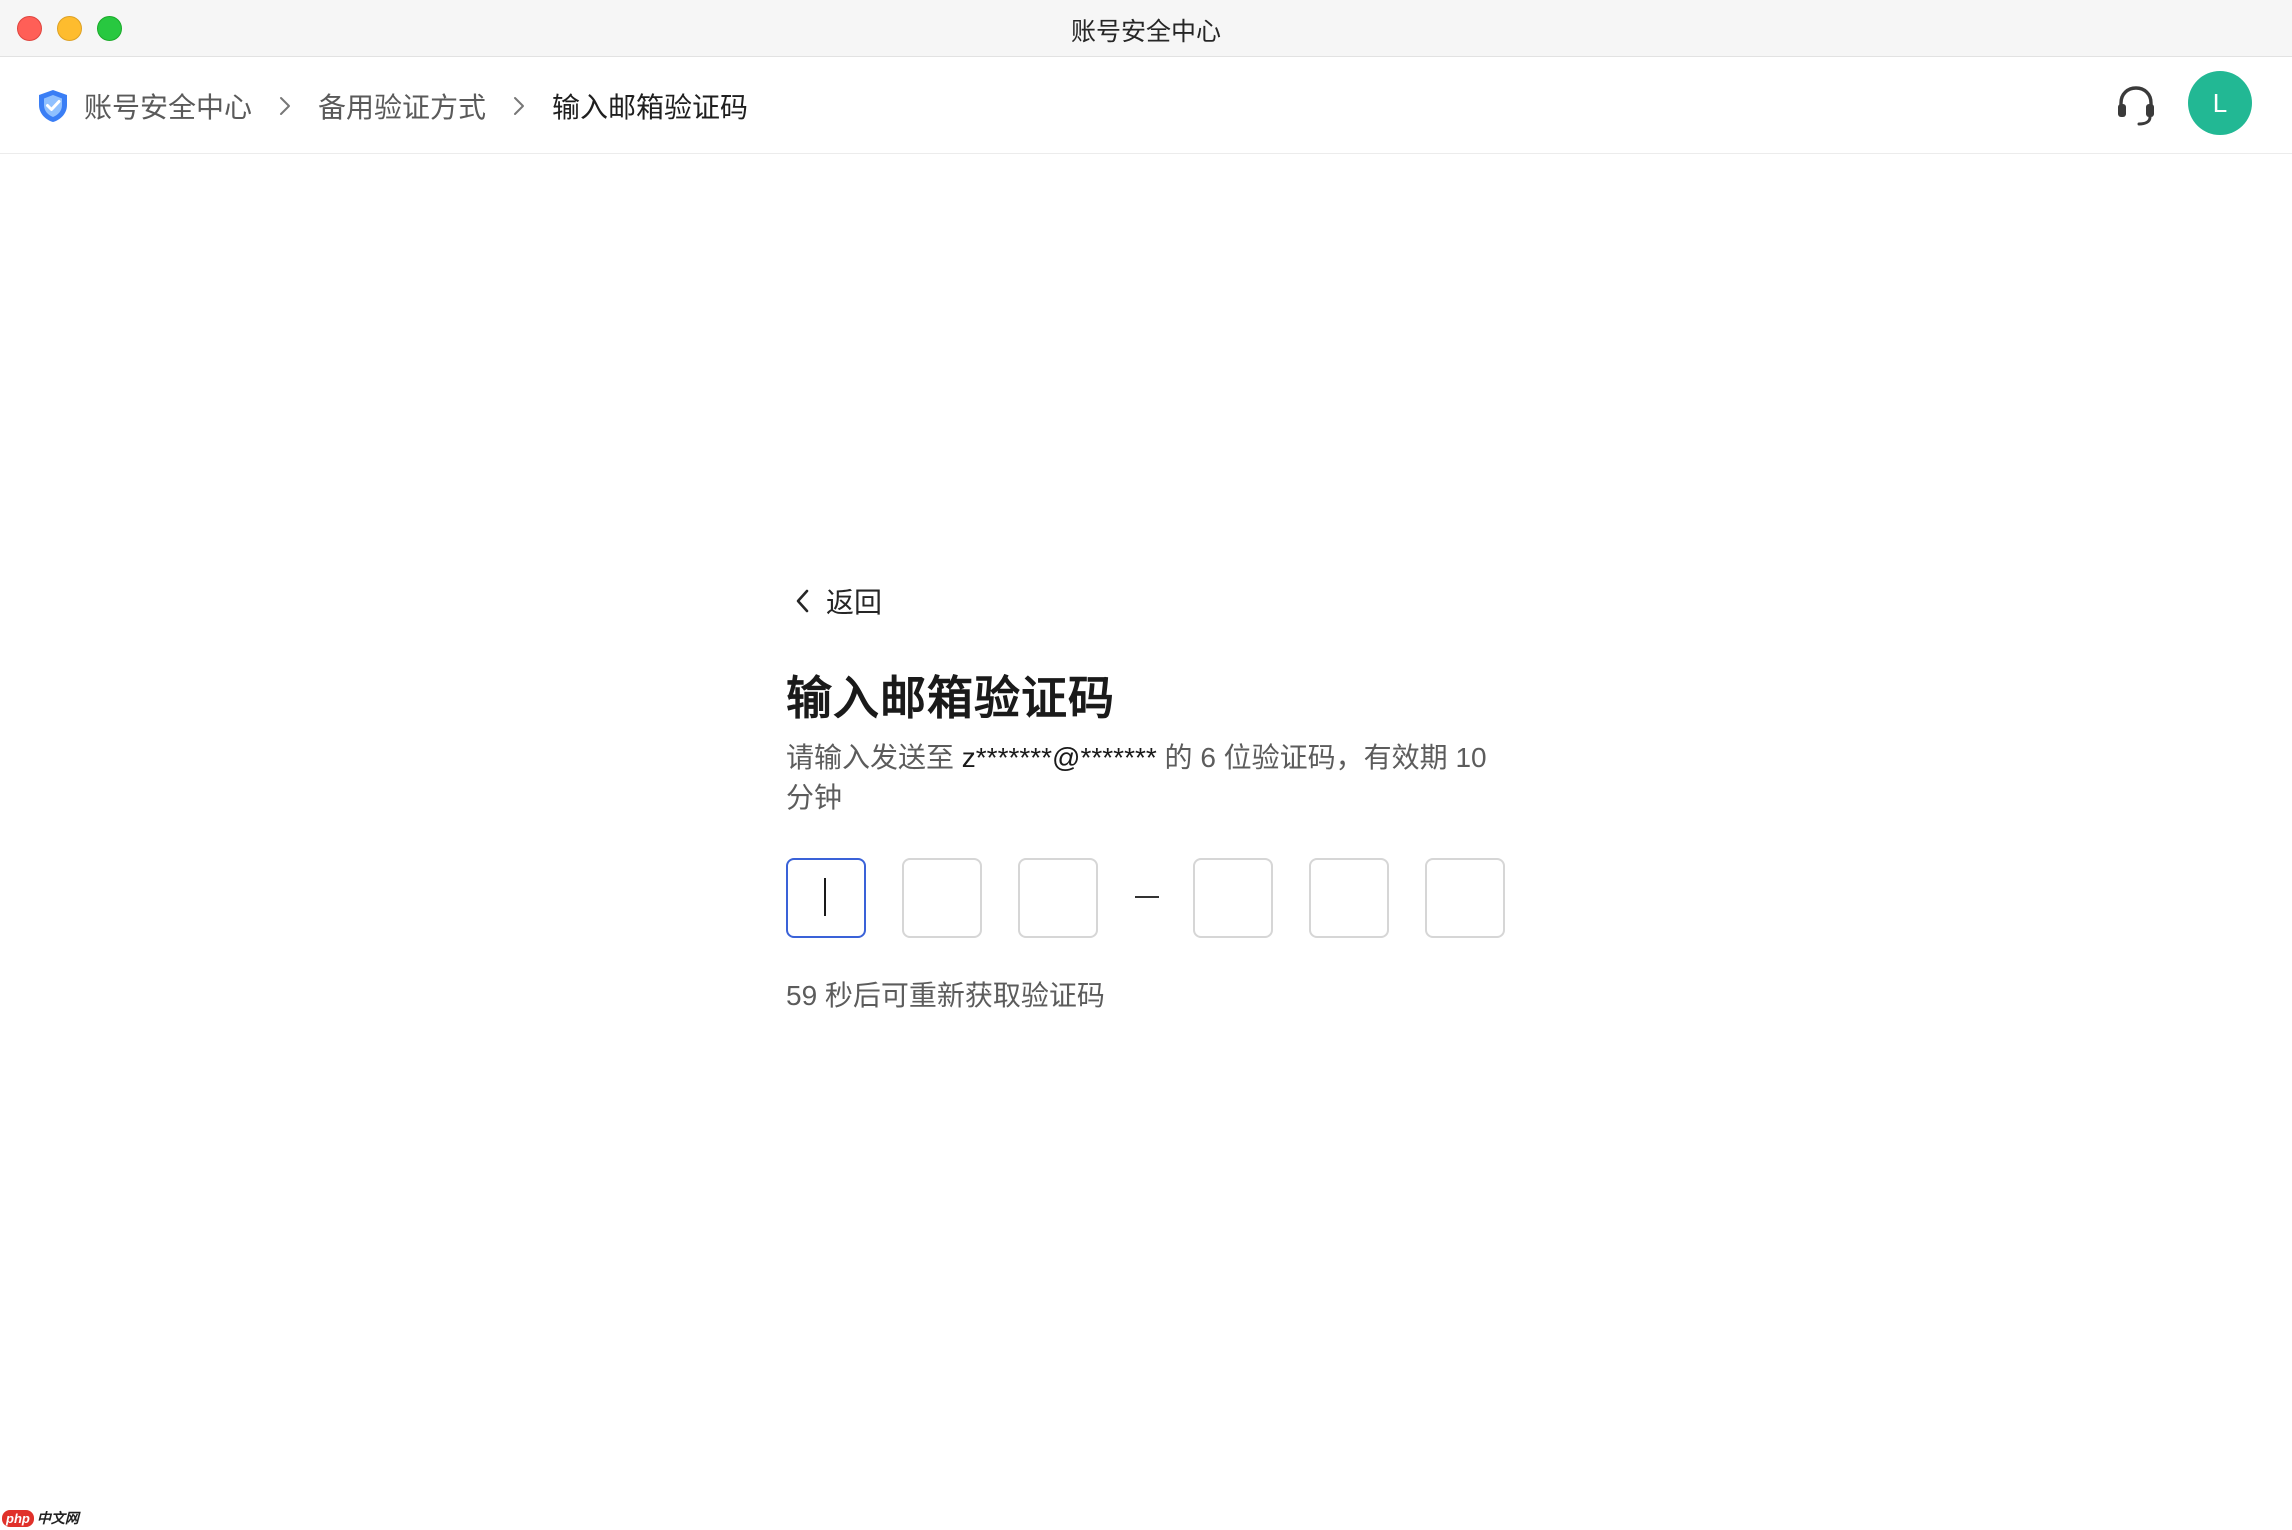 The width and height of the screenshot is (2292, 1530). What do you see at coordinates (945, 995) in the screenshot?
I see `resend-countdown: 59 秒后可重新获取验证码` at bounding box center [945, 995].